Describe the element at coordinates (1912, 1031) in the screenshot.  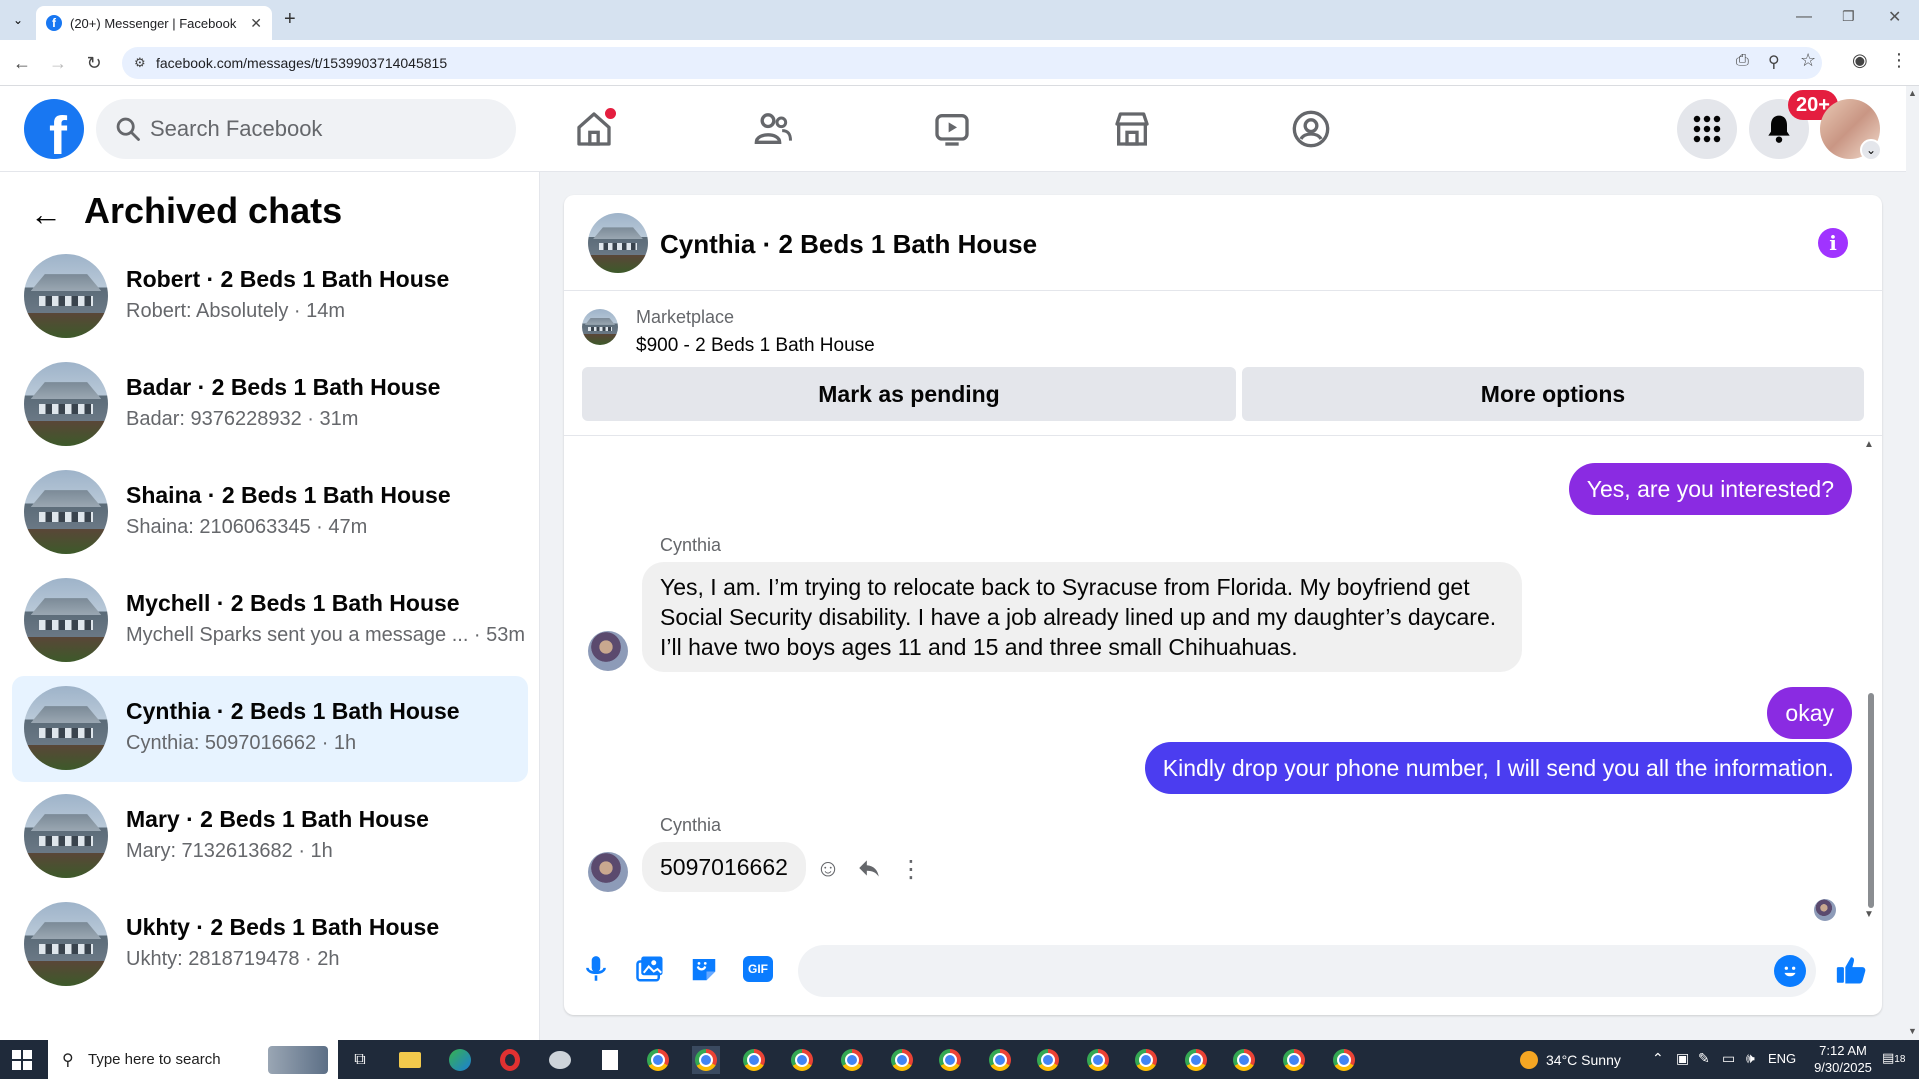
I see `page-scroll-down-icon: ▼` at that location.